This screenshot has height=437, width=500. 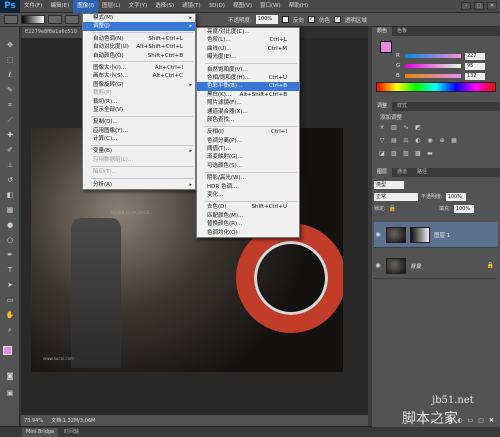 I want to click on layer-row: ◉ 图层 1, so click(x=436, y=235).